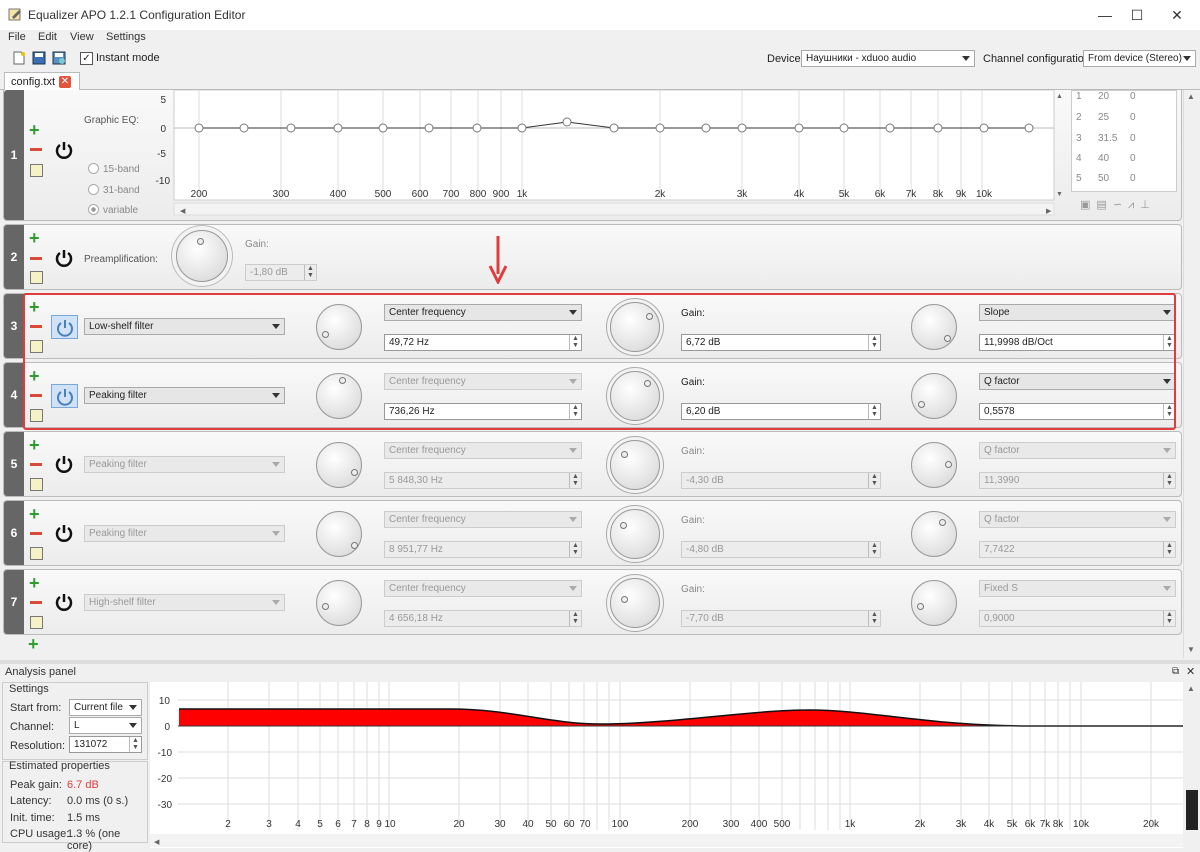 Image resolution: width=1200 pixels, height=852 pixels. I want to click on q-input: 11,3990 ▲ ▼, so click(1077, 480).